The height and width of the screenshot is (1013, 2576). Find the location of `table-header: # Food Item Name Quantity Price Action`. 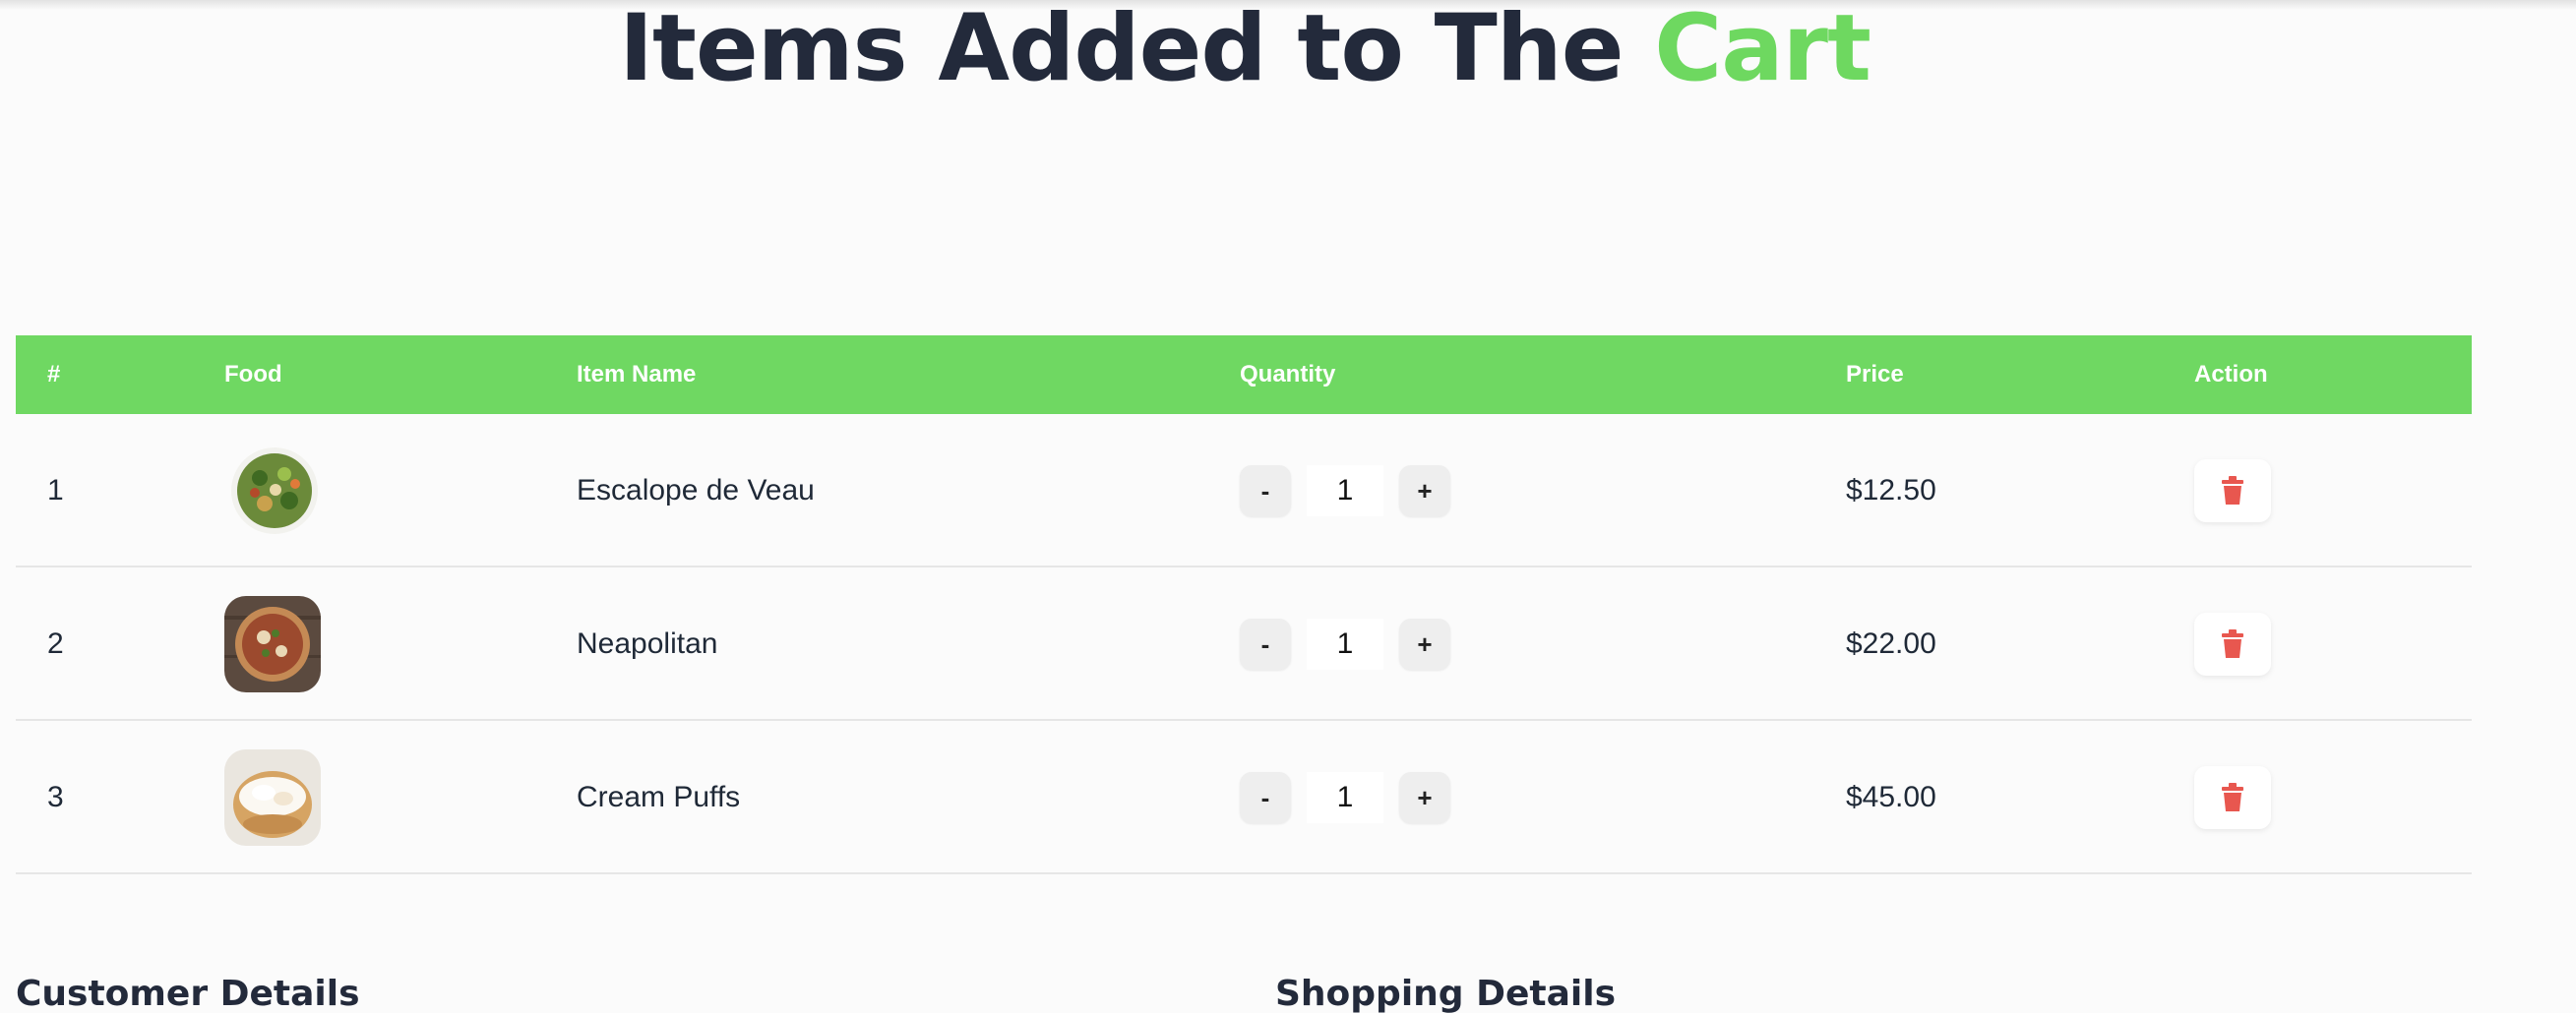

table-header: # Food Item Name Quantity Price Action is located at coordinates (1244, 375).